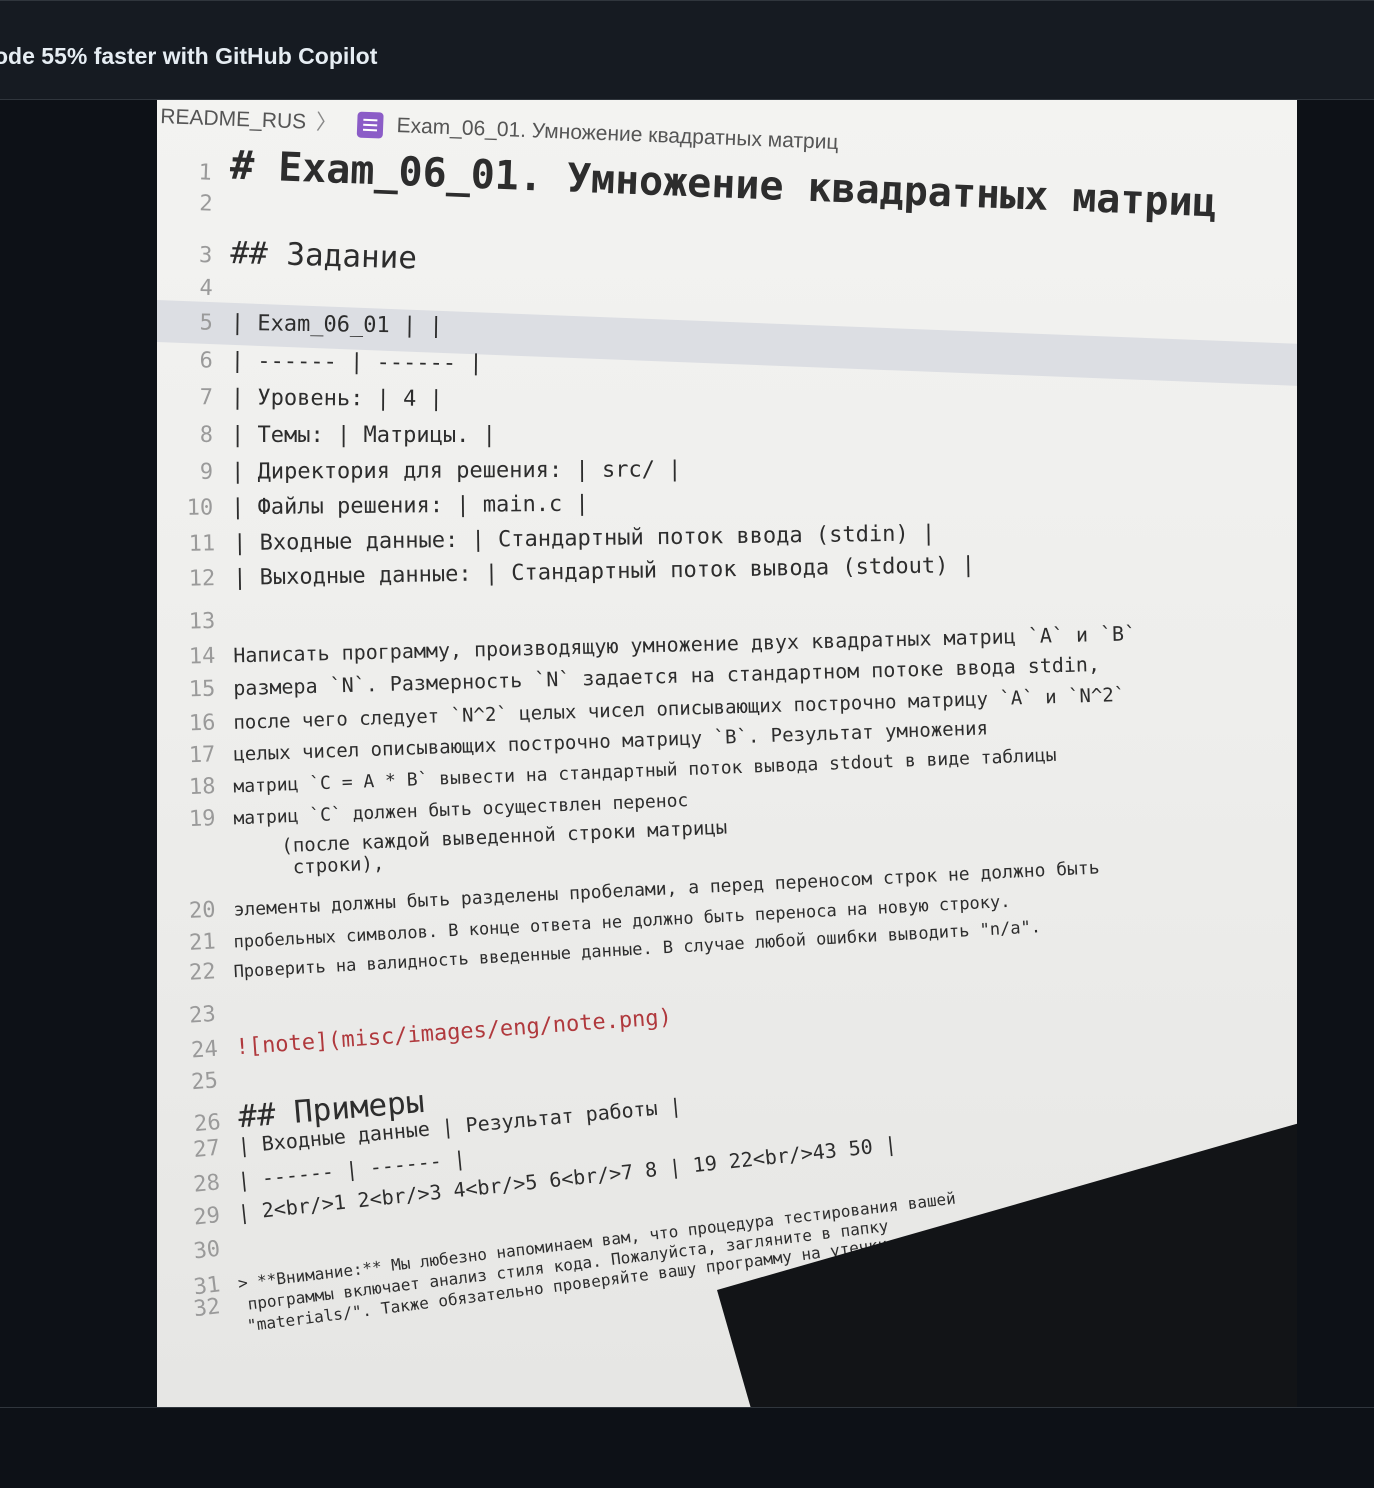 The height and width of the screenshot is (1488, 1374). Describe the element at coordinates (456, 471) in the screenshot. I see `line-text: | Директория для решения: | src/ |` at that location.